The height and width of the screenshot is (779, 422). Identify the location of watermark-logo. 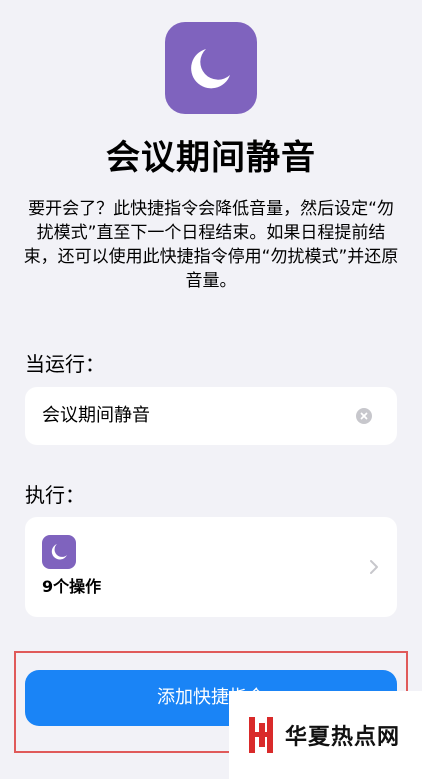
(262, 735).